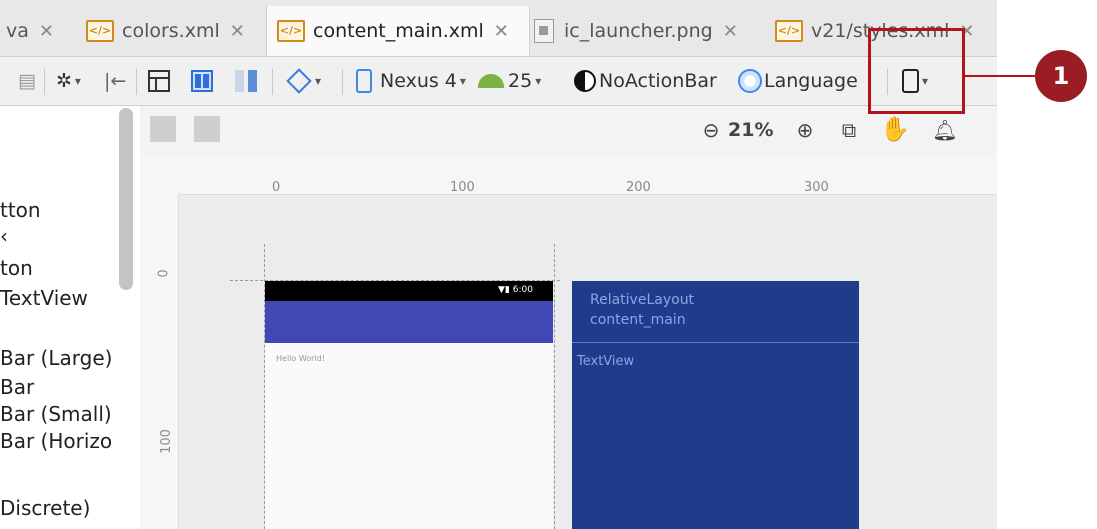 The height and width of the screenshot is (529, 1097). I want to click on image-file-icon, so click(544, 31).